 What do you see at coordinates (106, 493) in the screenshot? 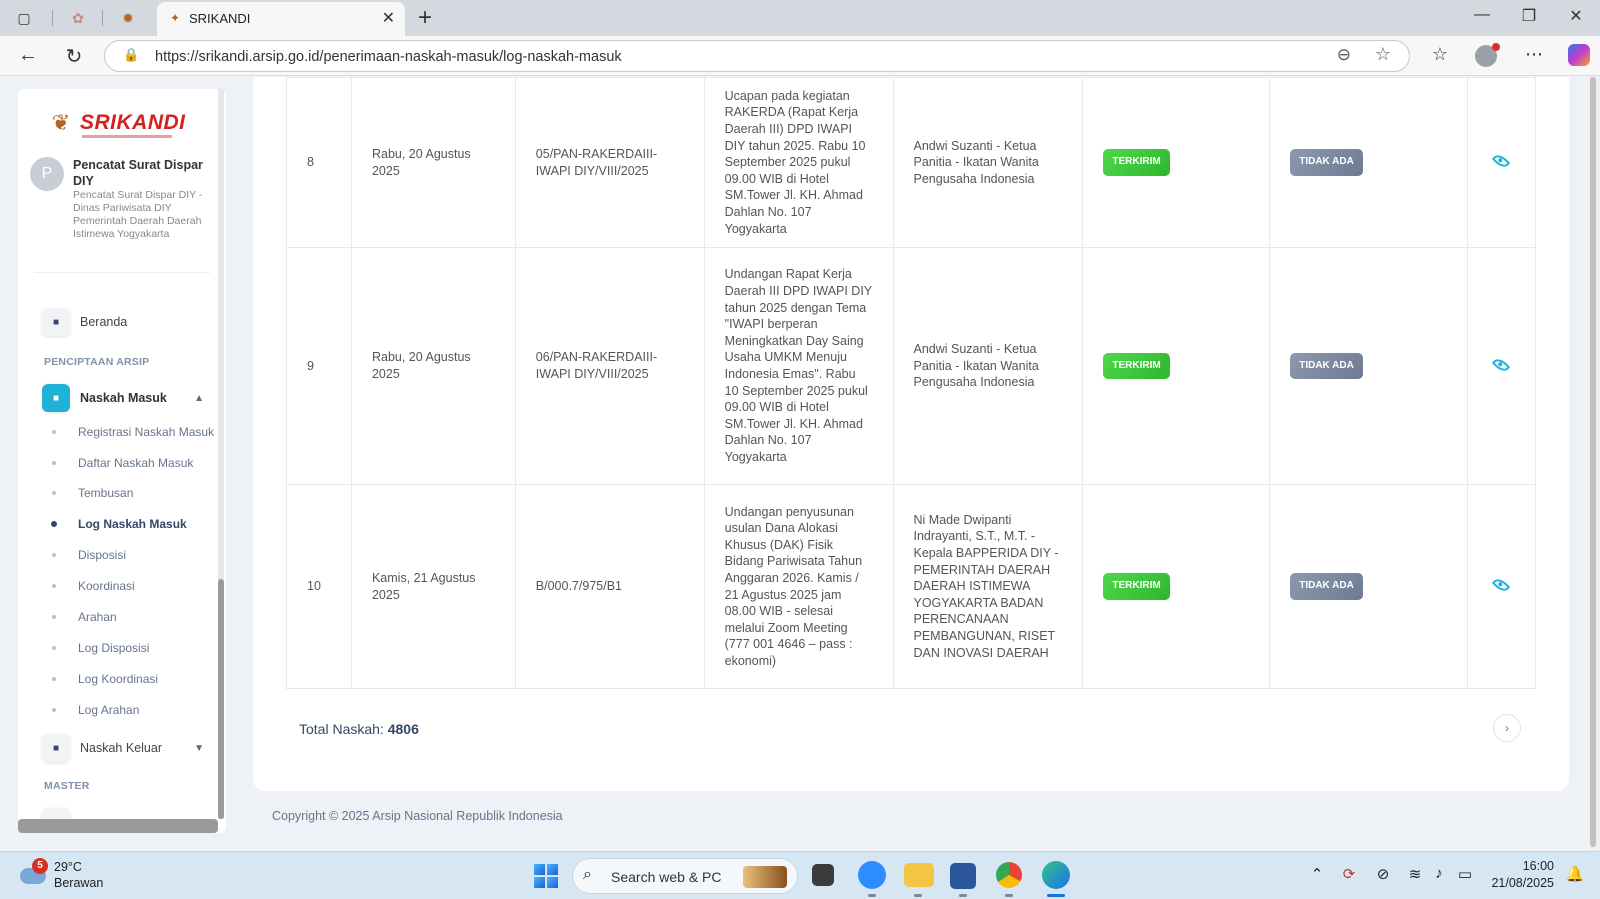
I see `submenu-label: Tembusan` at bounding box center [106, 493].